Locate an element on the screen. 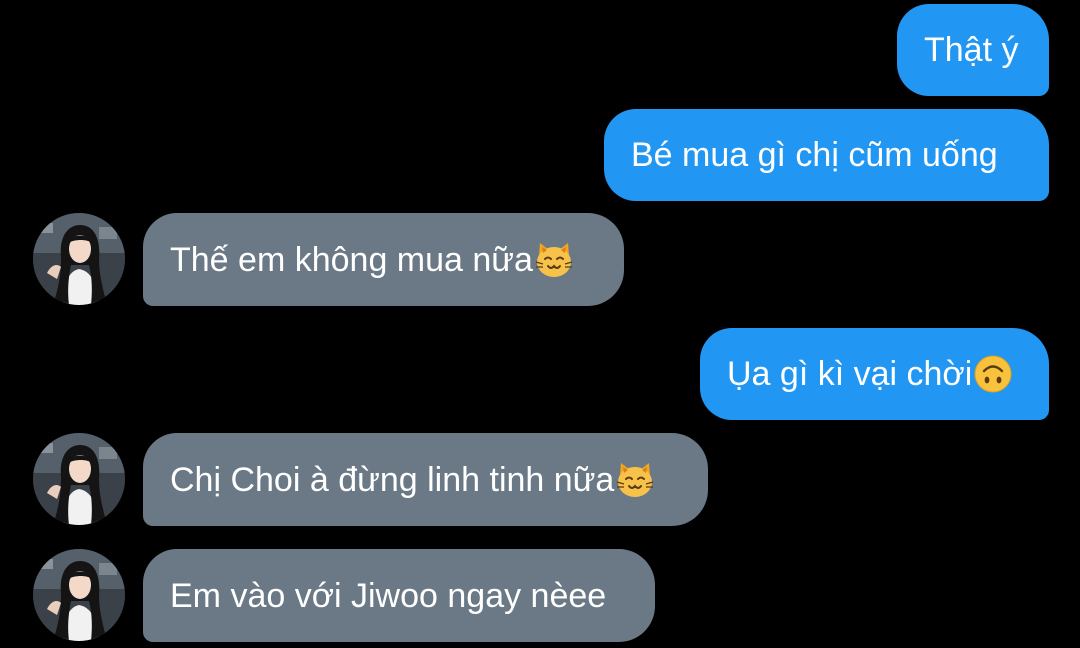  outgoing-message-bubble: Bé mua gì chị cũm uống is located at coordinates (826, 155).